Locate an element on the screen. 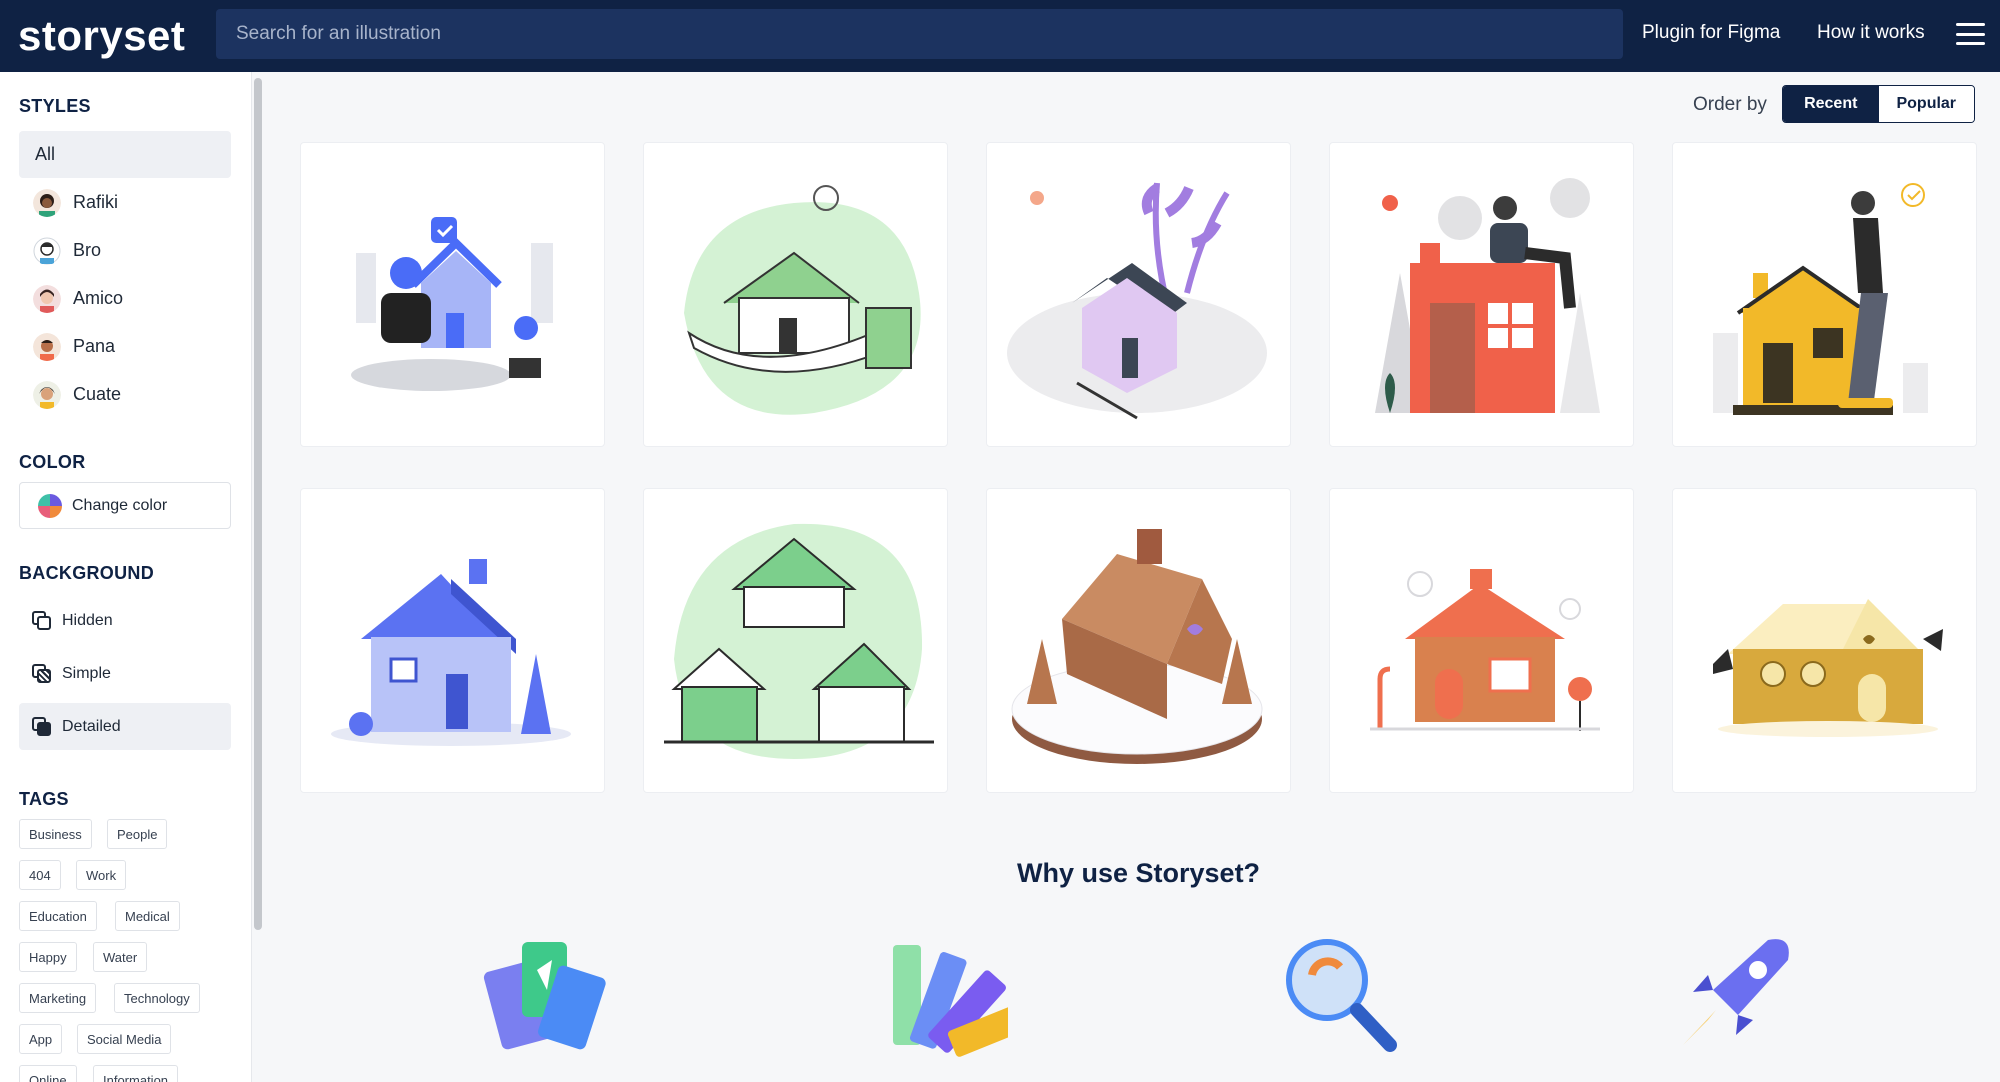  top-navbar: storyset Plugin for Figma How it works is located at coordinates (1000, 36).